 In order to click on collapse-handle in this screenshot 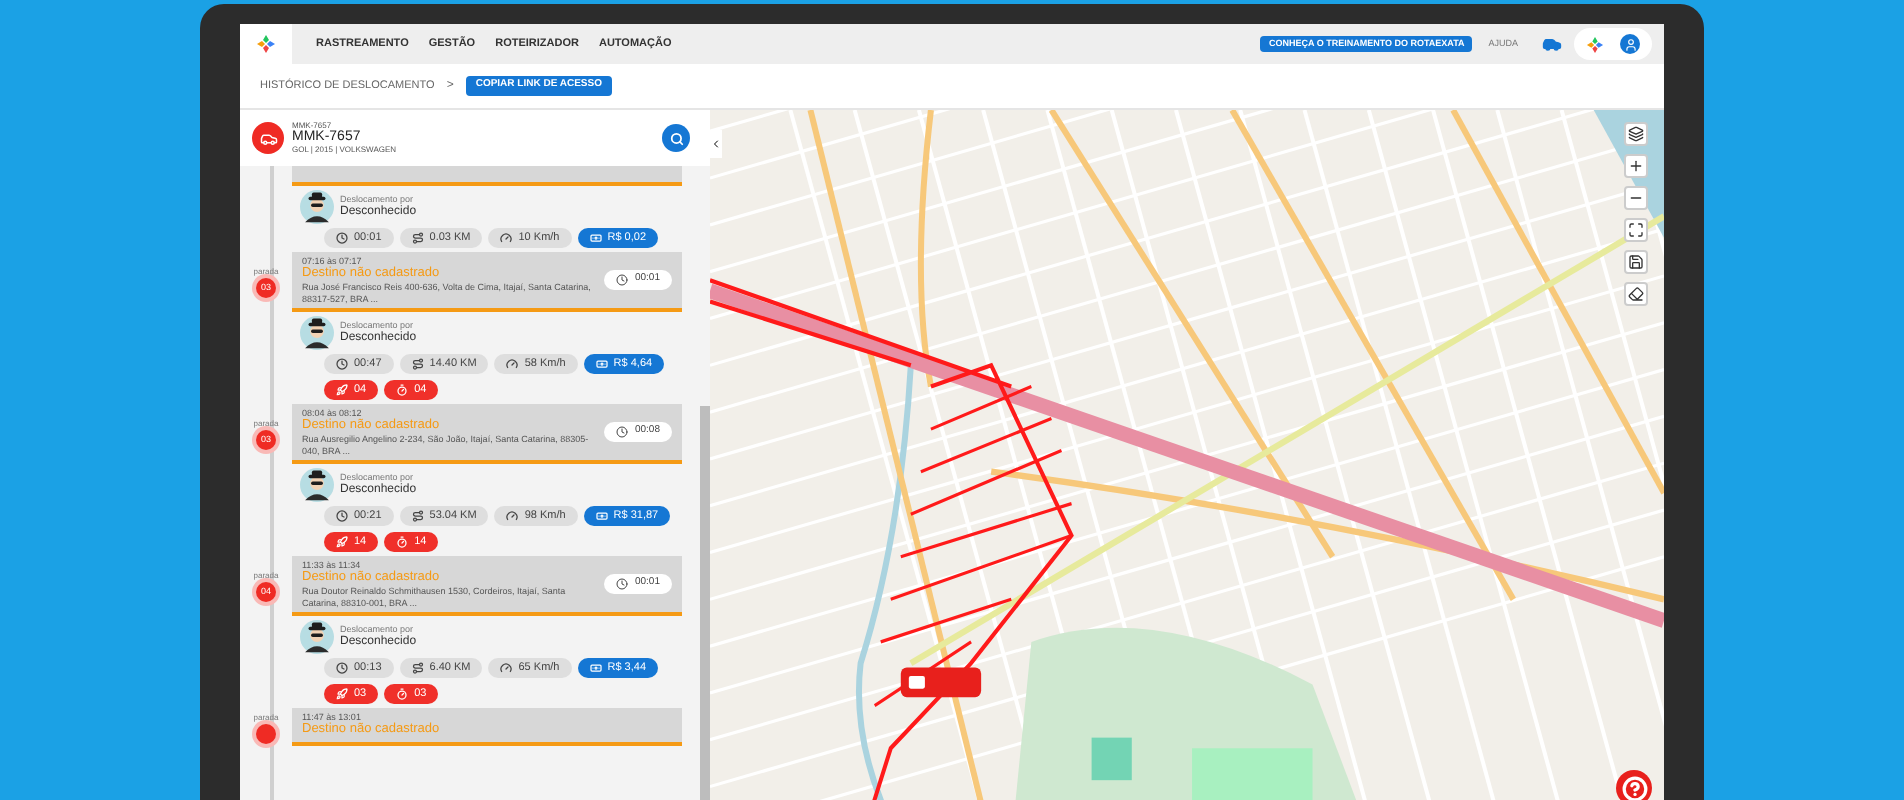, I will do `click(716, 144)`.